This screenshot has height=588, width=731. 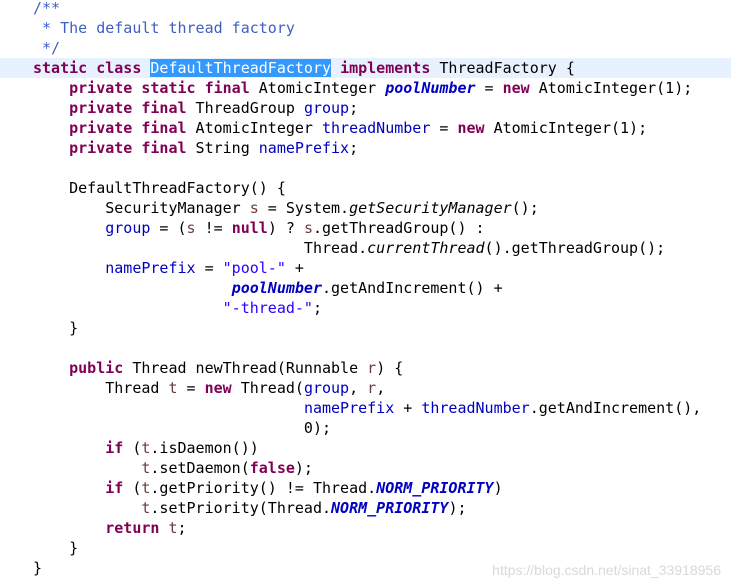 What do you see at coordinates (365, 368) in the screenshot?
I see `code-line: public Thread newThread(Runnable r) {` at bounding box center [365, 368].